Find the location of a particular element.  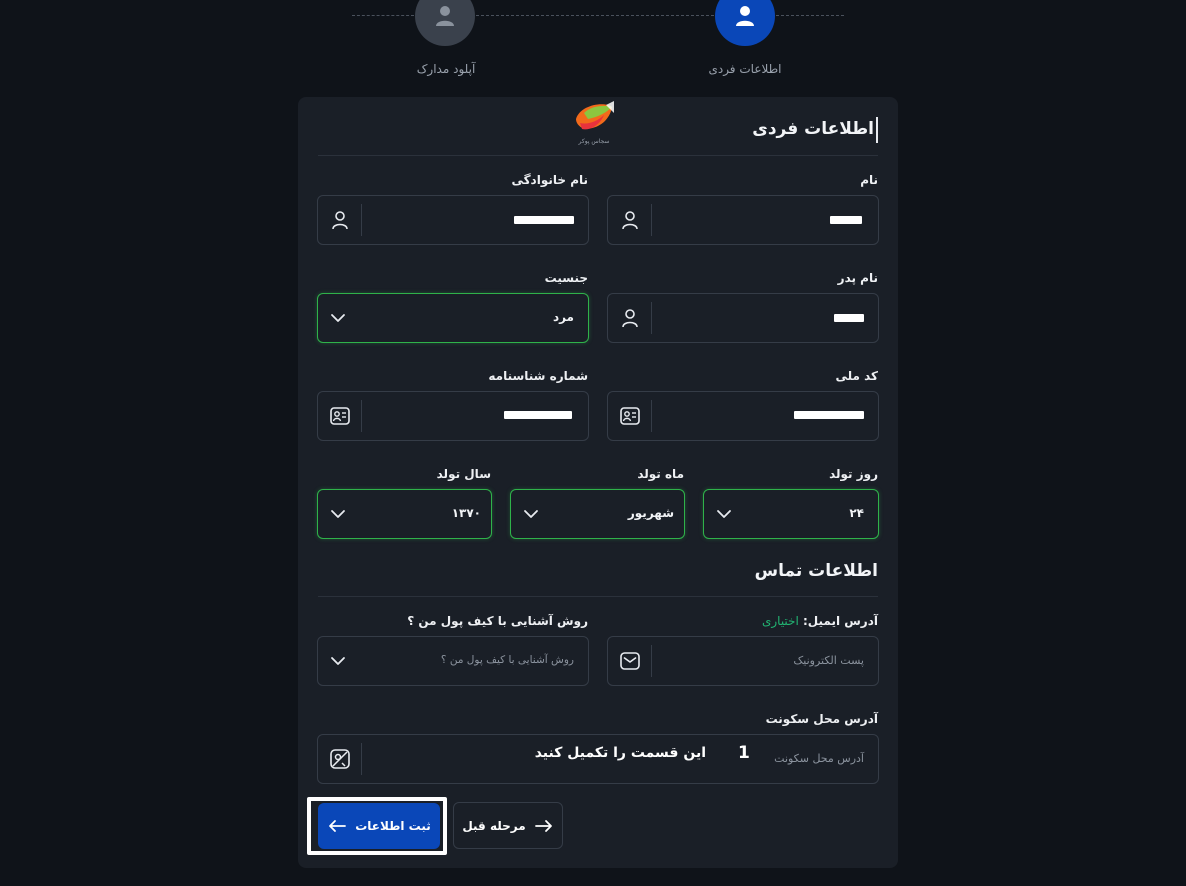

birth-cert-redacted-value is located at coordinates (538, 415).